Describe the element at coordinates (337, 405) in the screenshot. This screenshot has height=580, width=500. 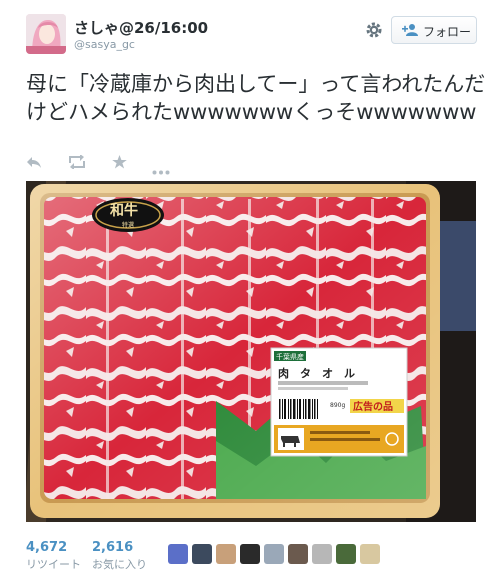
I see `sticker-weight: 890g` at that location.